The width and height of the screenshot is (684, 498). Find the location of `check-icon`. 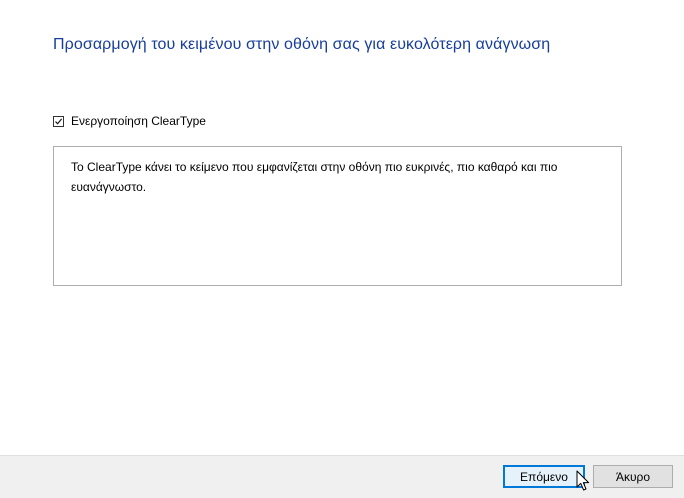

check-icon is located at coordinates (59, 121).